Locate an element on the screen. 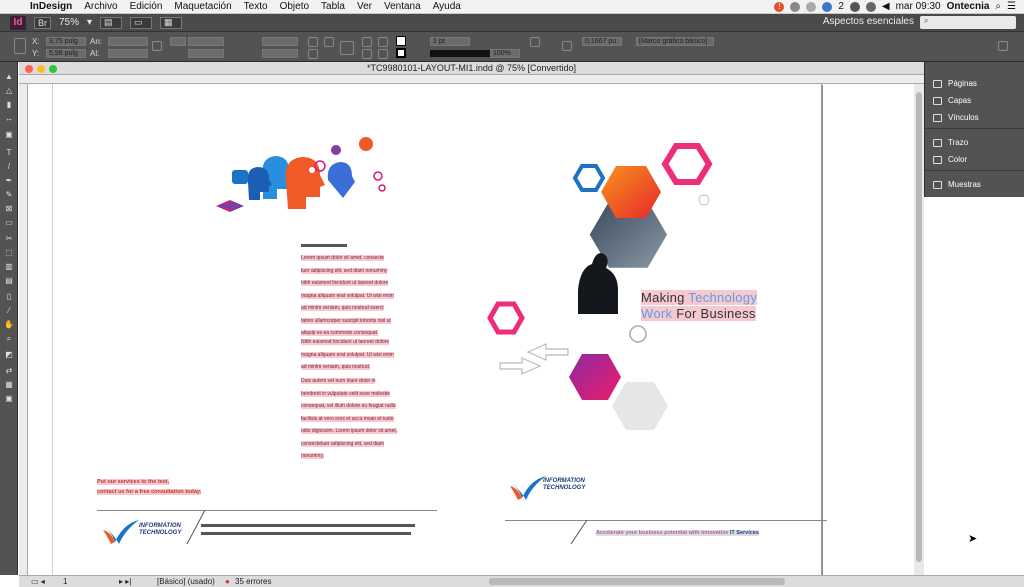 Image resolution: width=1024 pixels, height=587 pixels. list-icon: ☰ is located at coordinates (1011, 6).